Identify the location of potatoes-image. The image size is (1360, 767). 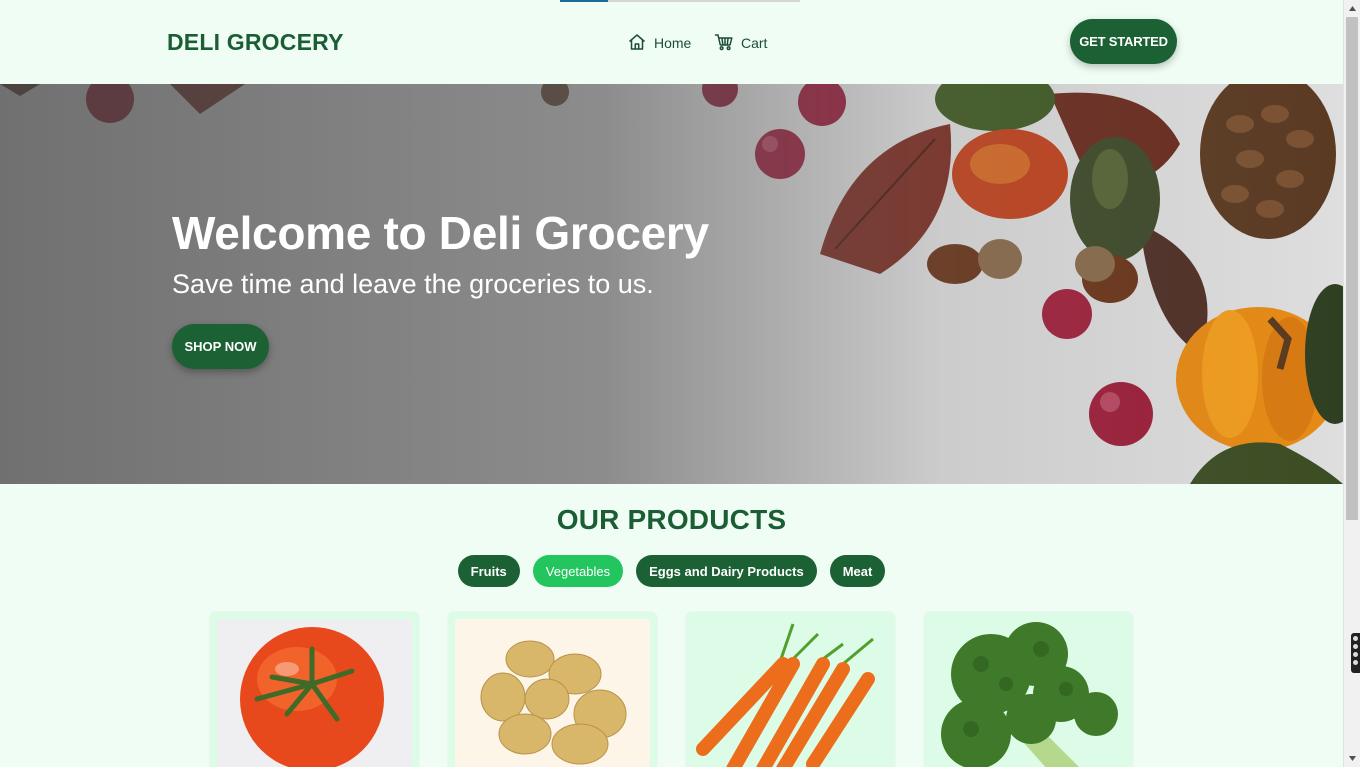
(552, 693).